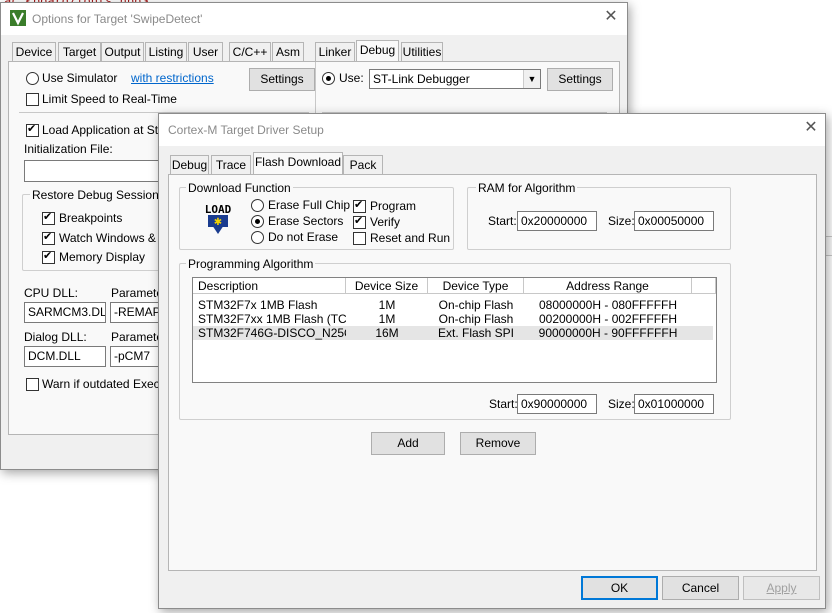 This screenshot has height=613, width=832. I want to click on download-arrow-icon: ✱, so click(218, 224).